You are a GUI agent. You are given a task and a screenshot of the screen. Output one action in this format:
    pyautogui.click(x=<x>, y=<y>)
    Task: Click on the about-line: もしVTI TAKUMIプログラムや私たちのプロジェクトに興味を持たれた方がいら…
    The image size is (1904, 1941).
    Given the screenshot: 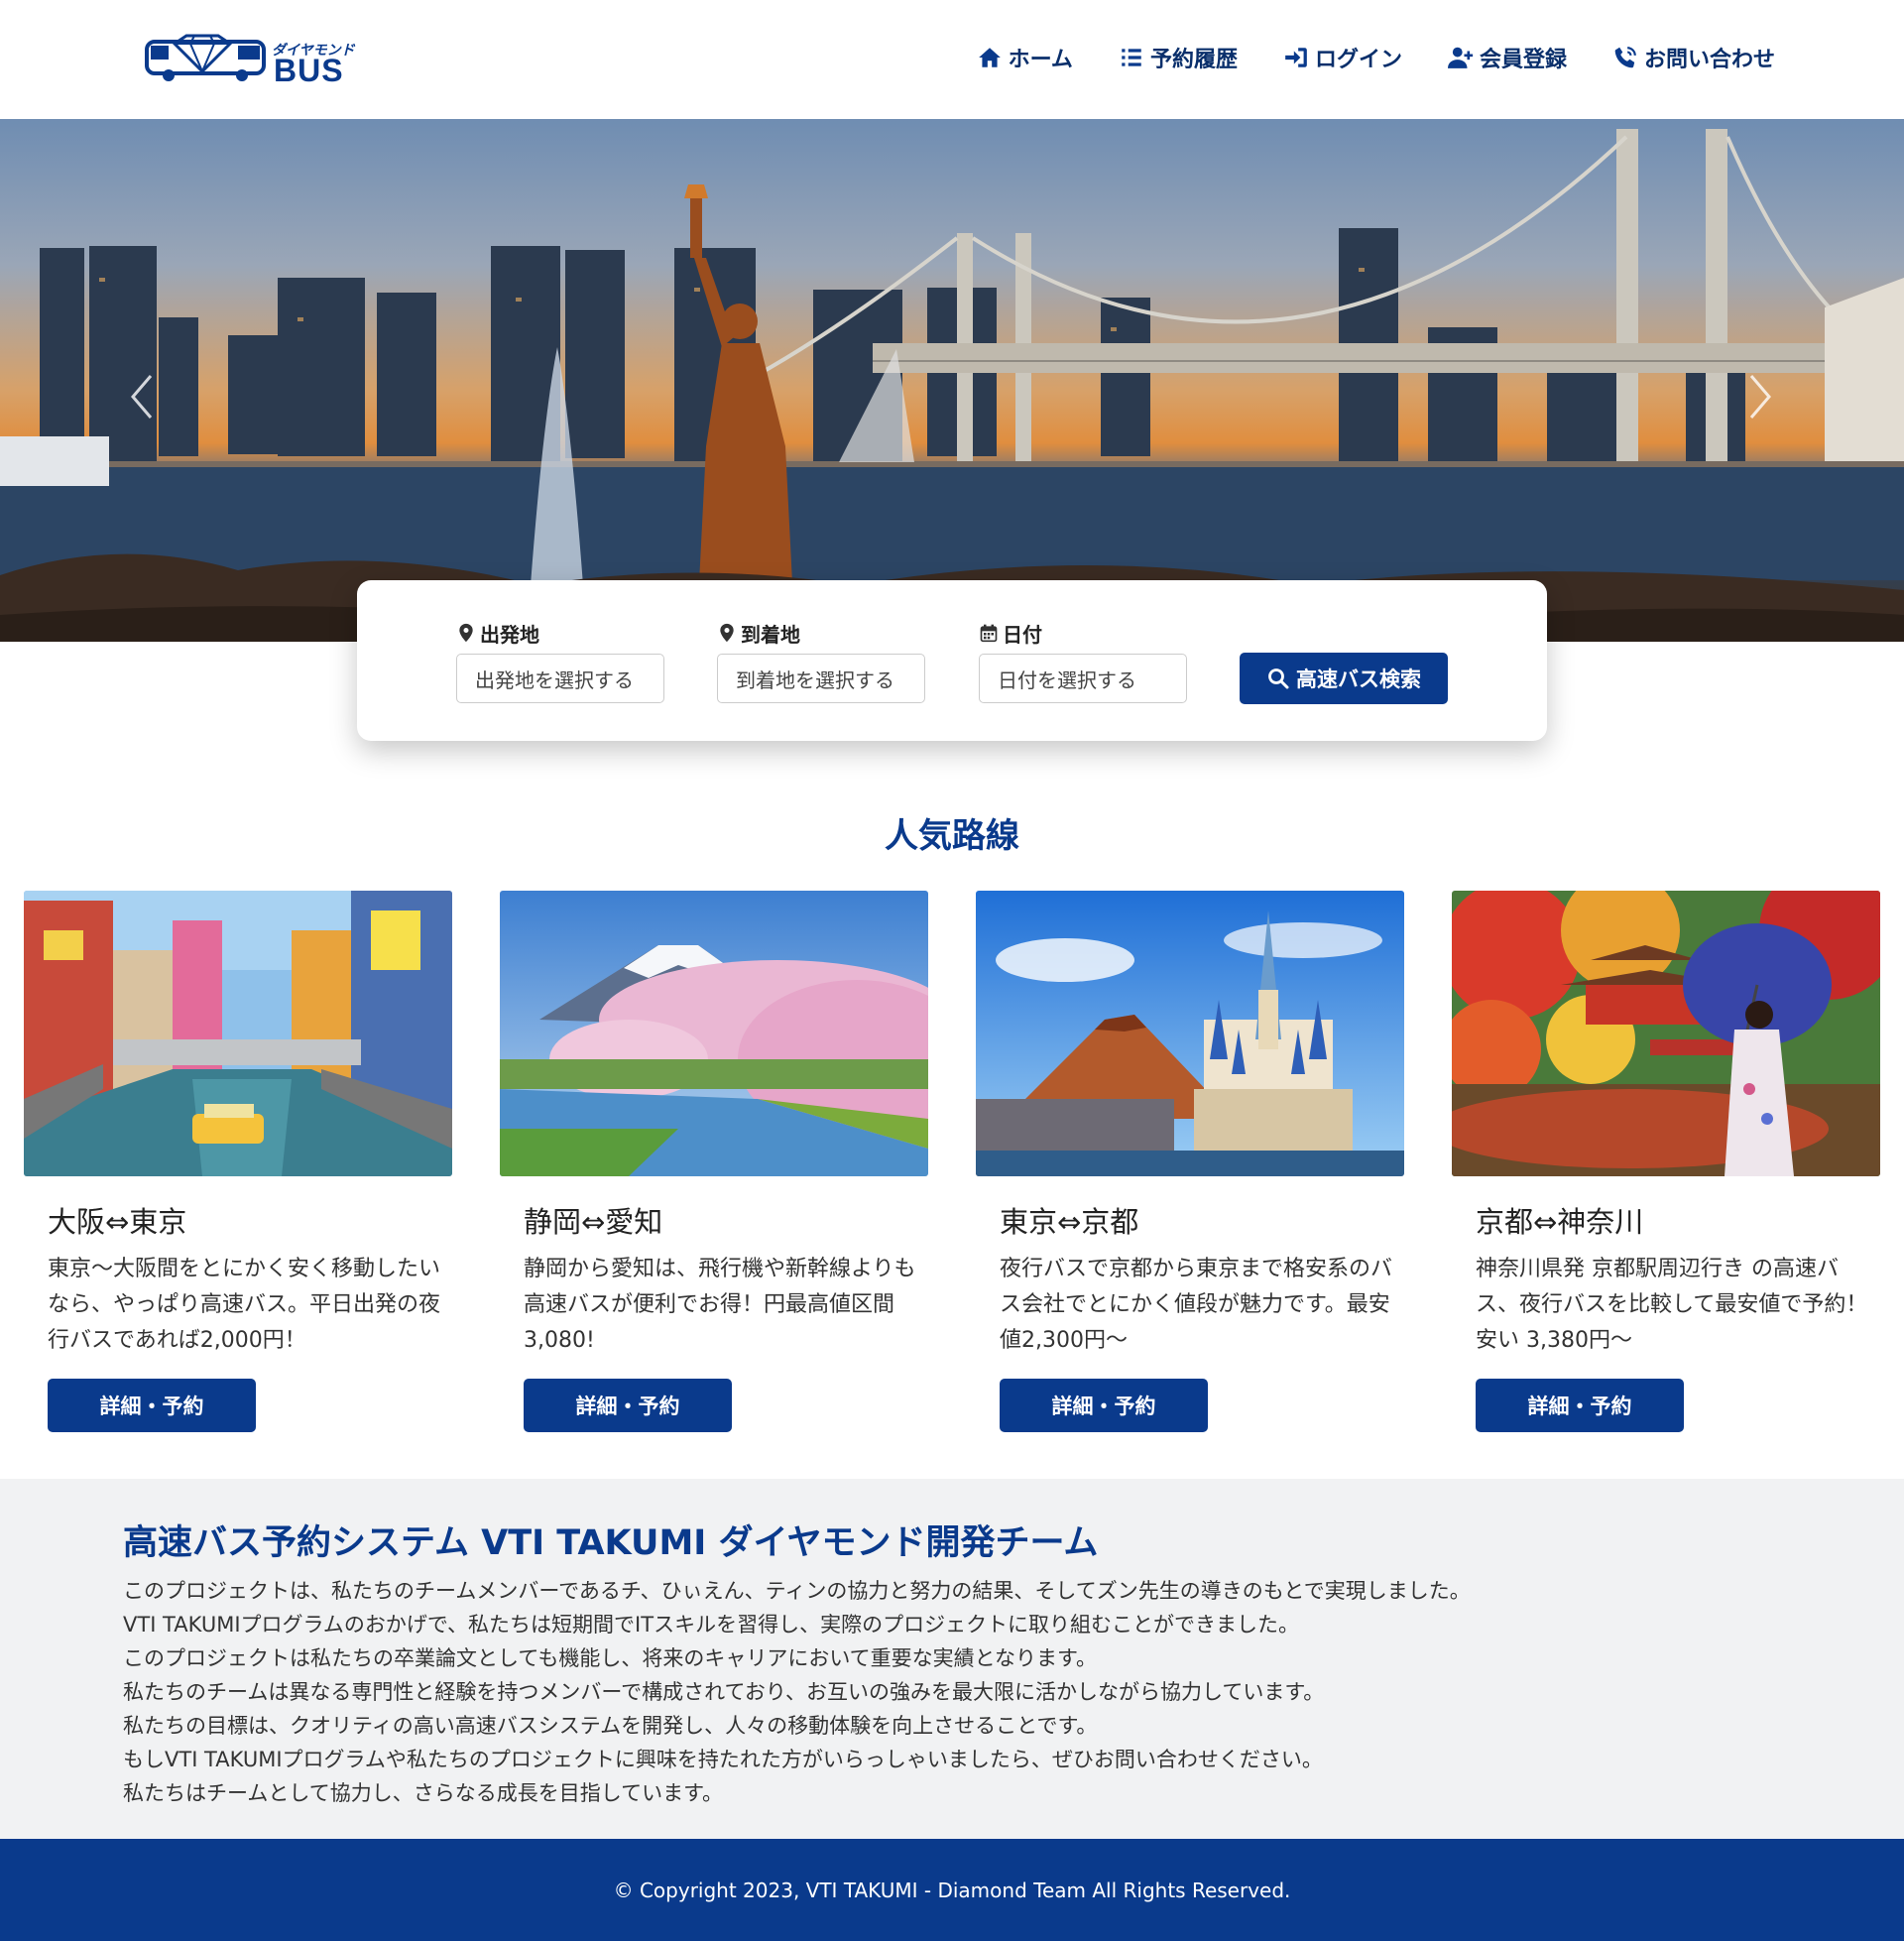 What is the action you would take?
    pyautogui.click(x=723, y=1759)
    